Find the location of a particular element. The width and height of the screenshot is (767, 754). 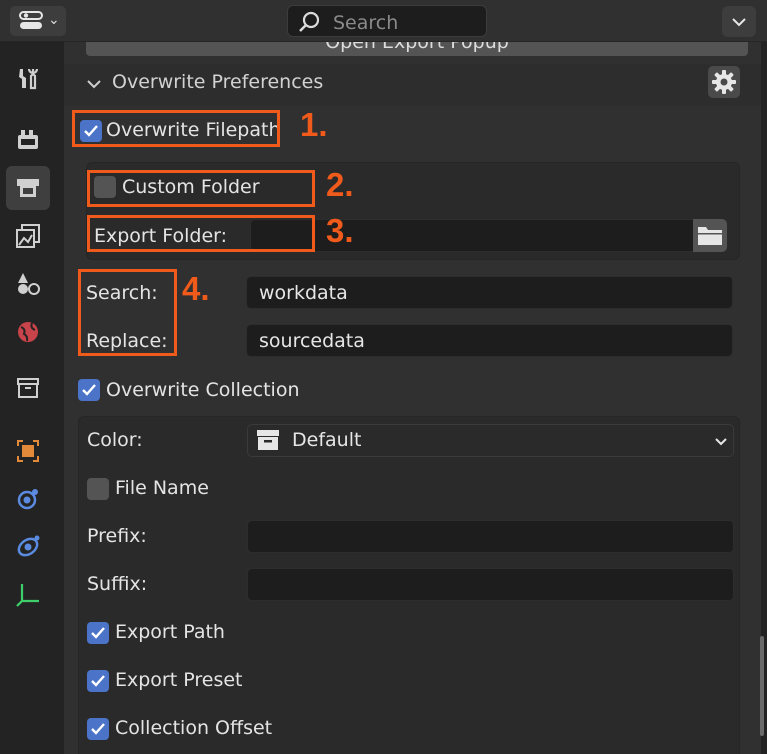

export-path-label: Export Path is located at coordinates (170, 632).